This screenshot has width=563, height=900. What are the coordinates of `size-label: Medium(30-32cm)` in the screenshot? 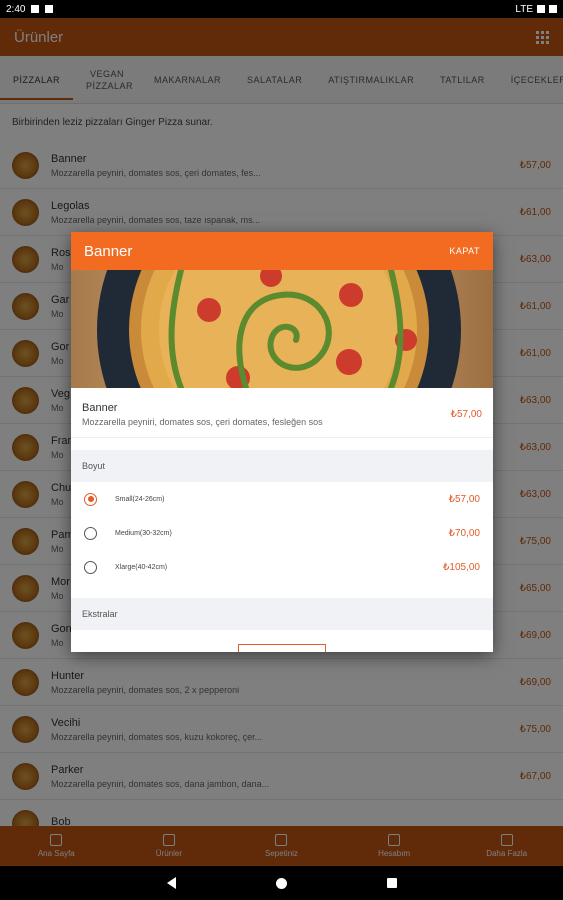 It's located at (143, 533).